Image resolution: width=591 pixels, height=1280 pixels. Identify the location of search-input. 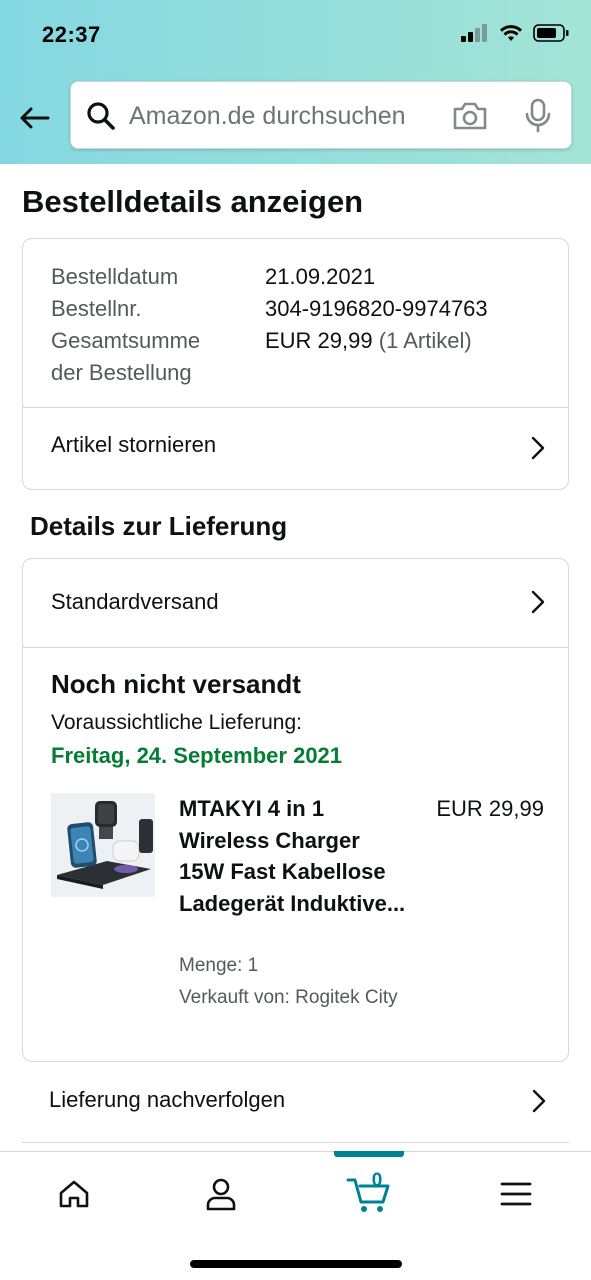
(279, 116).